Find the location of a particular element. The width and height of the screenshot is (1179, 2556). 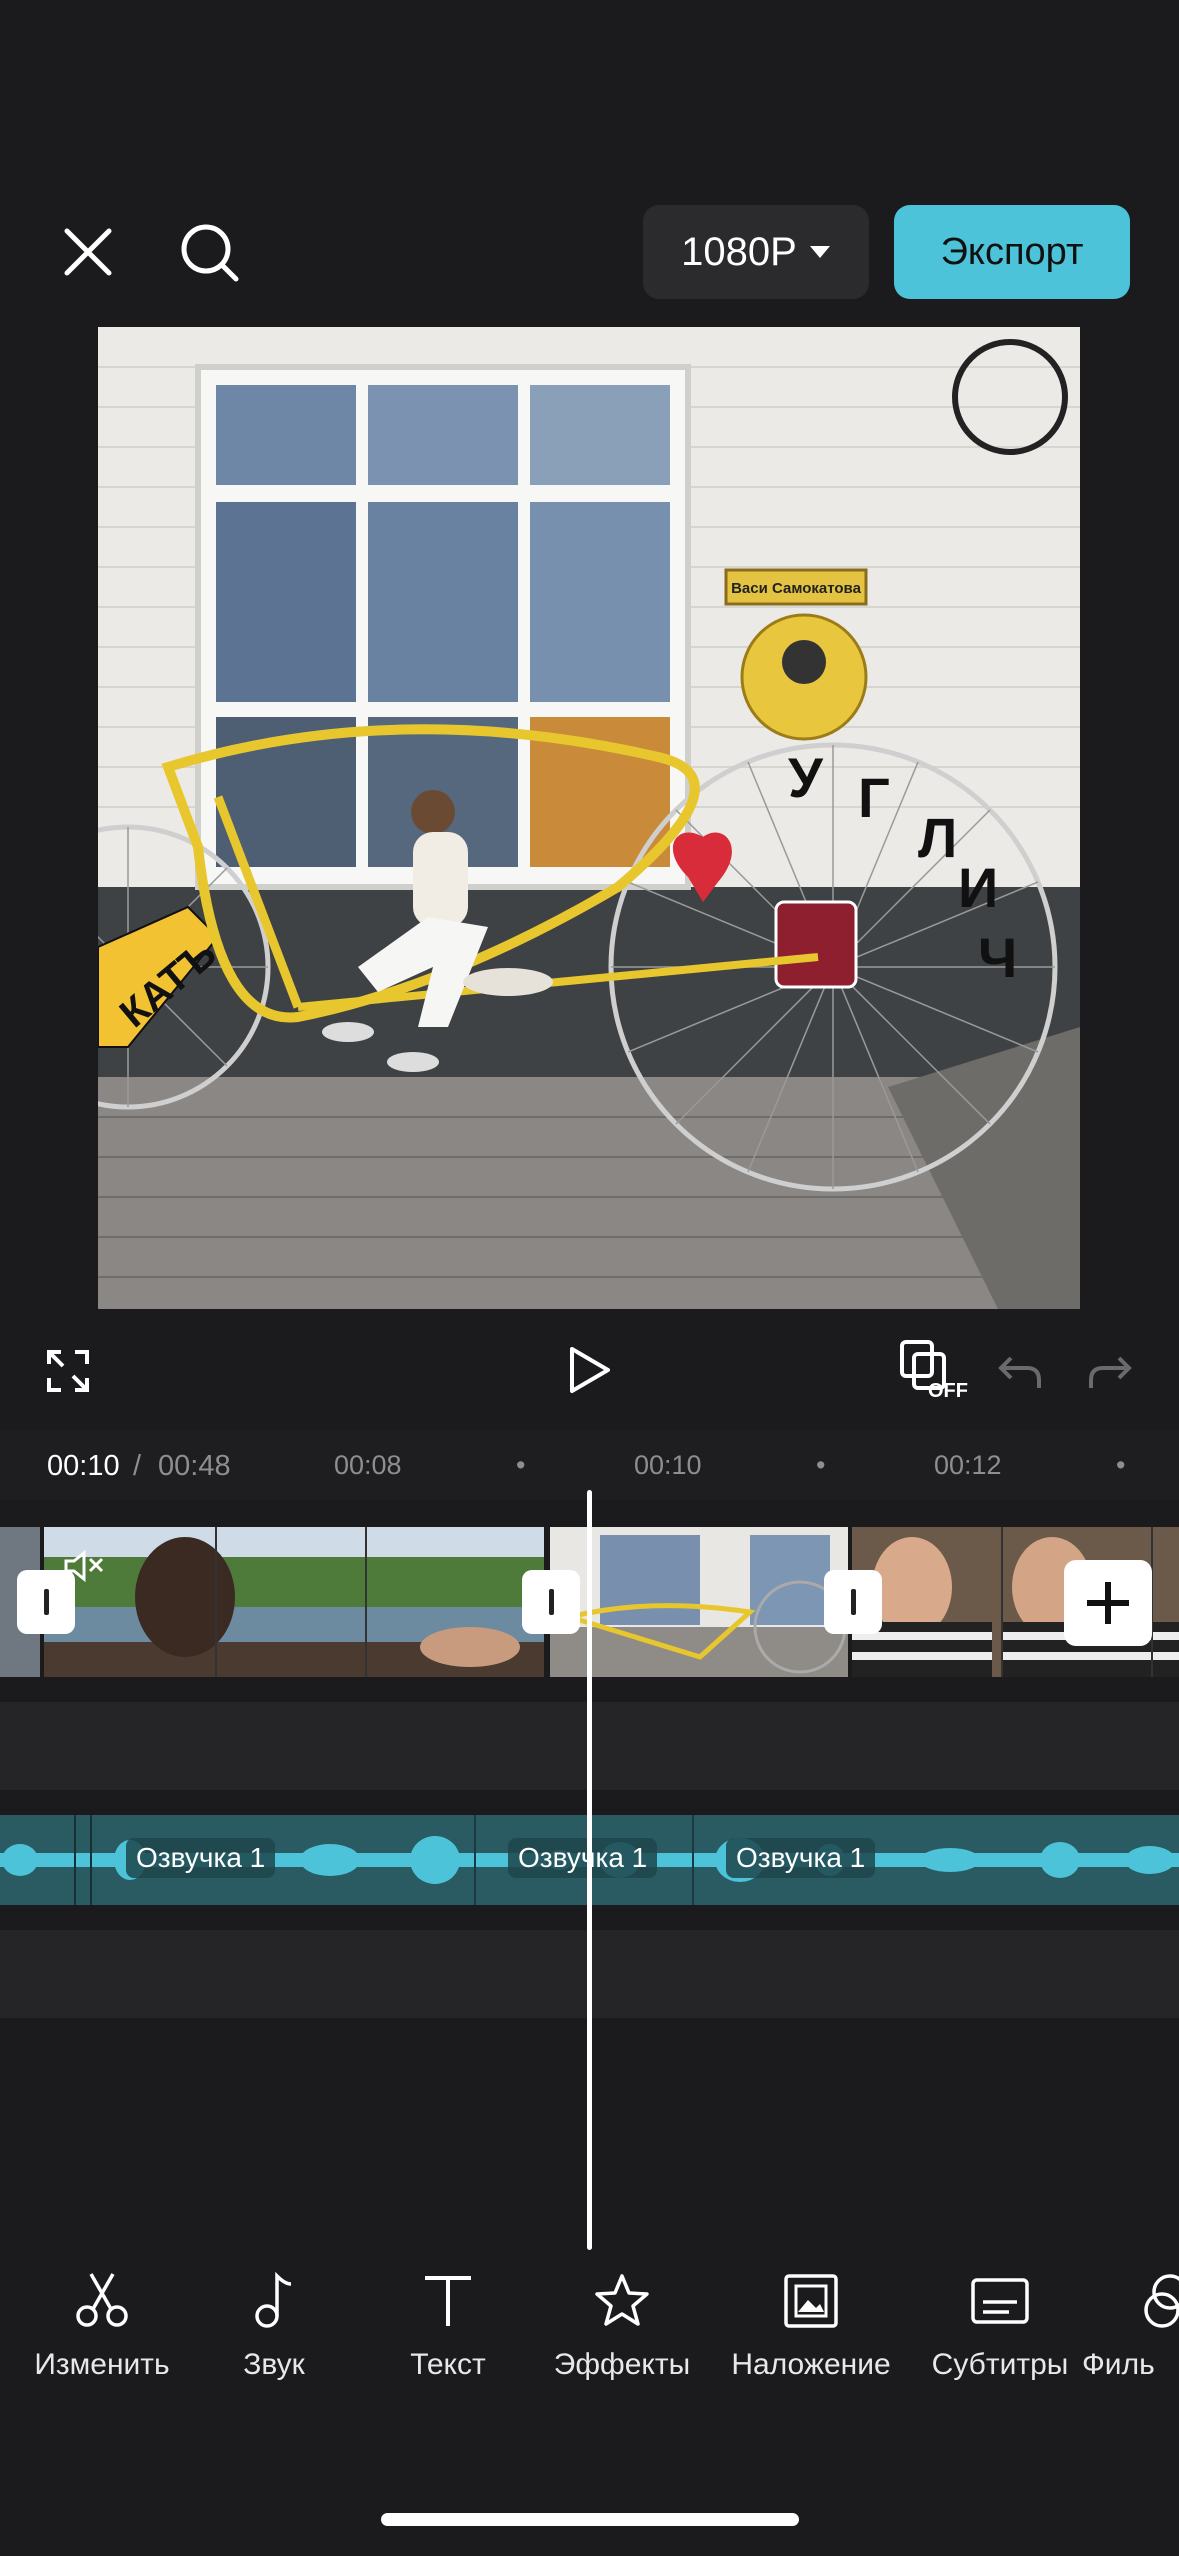

plus-icon is located at coordinates (1108, 1603).